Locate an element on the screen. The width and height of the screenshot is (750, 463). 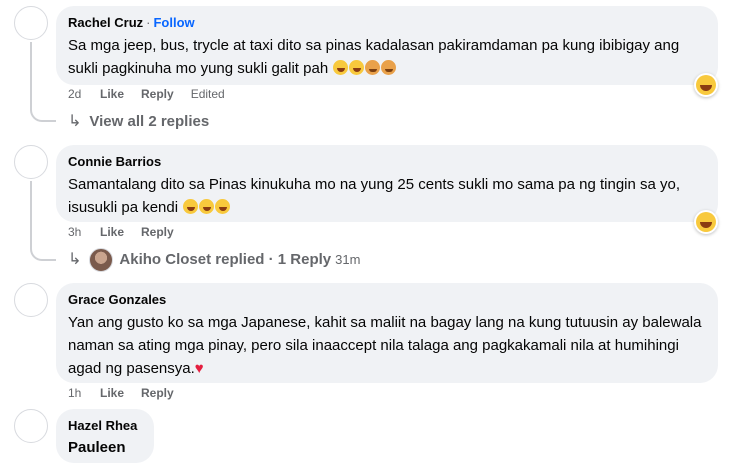
replier-name: Akiho Closet is located at coordinates (165, 259).